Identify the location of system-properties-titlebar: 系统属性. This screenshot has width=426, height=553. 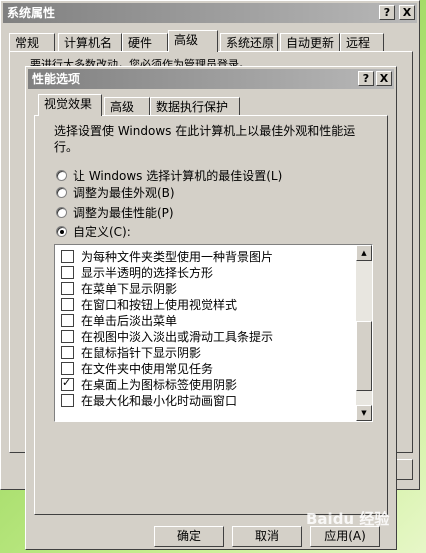
(210, 13).